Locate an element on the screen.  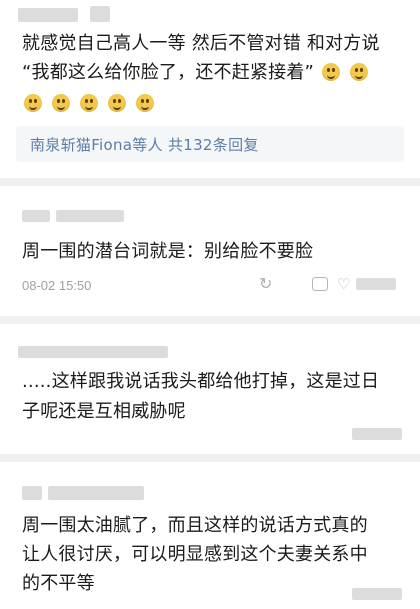
replies-summary-box: 南泉斩猫Fiona等人 共132条回复 is located at coordinates (210, 144).